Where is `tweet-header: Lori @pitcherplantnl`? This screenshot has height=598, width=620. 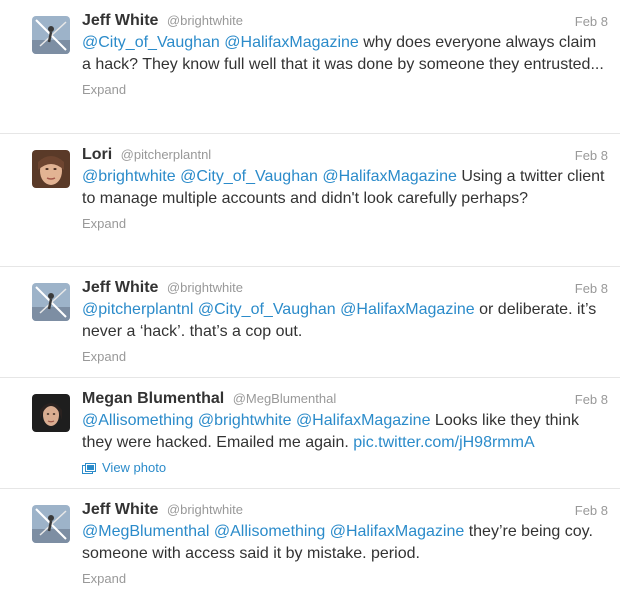 tweet-header: Lori @pitcherplantnl is located at coordinates (345, 155).